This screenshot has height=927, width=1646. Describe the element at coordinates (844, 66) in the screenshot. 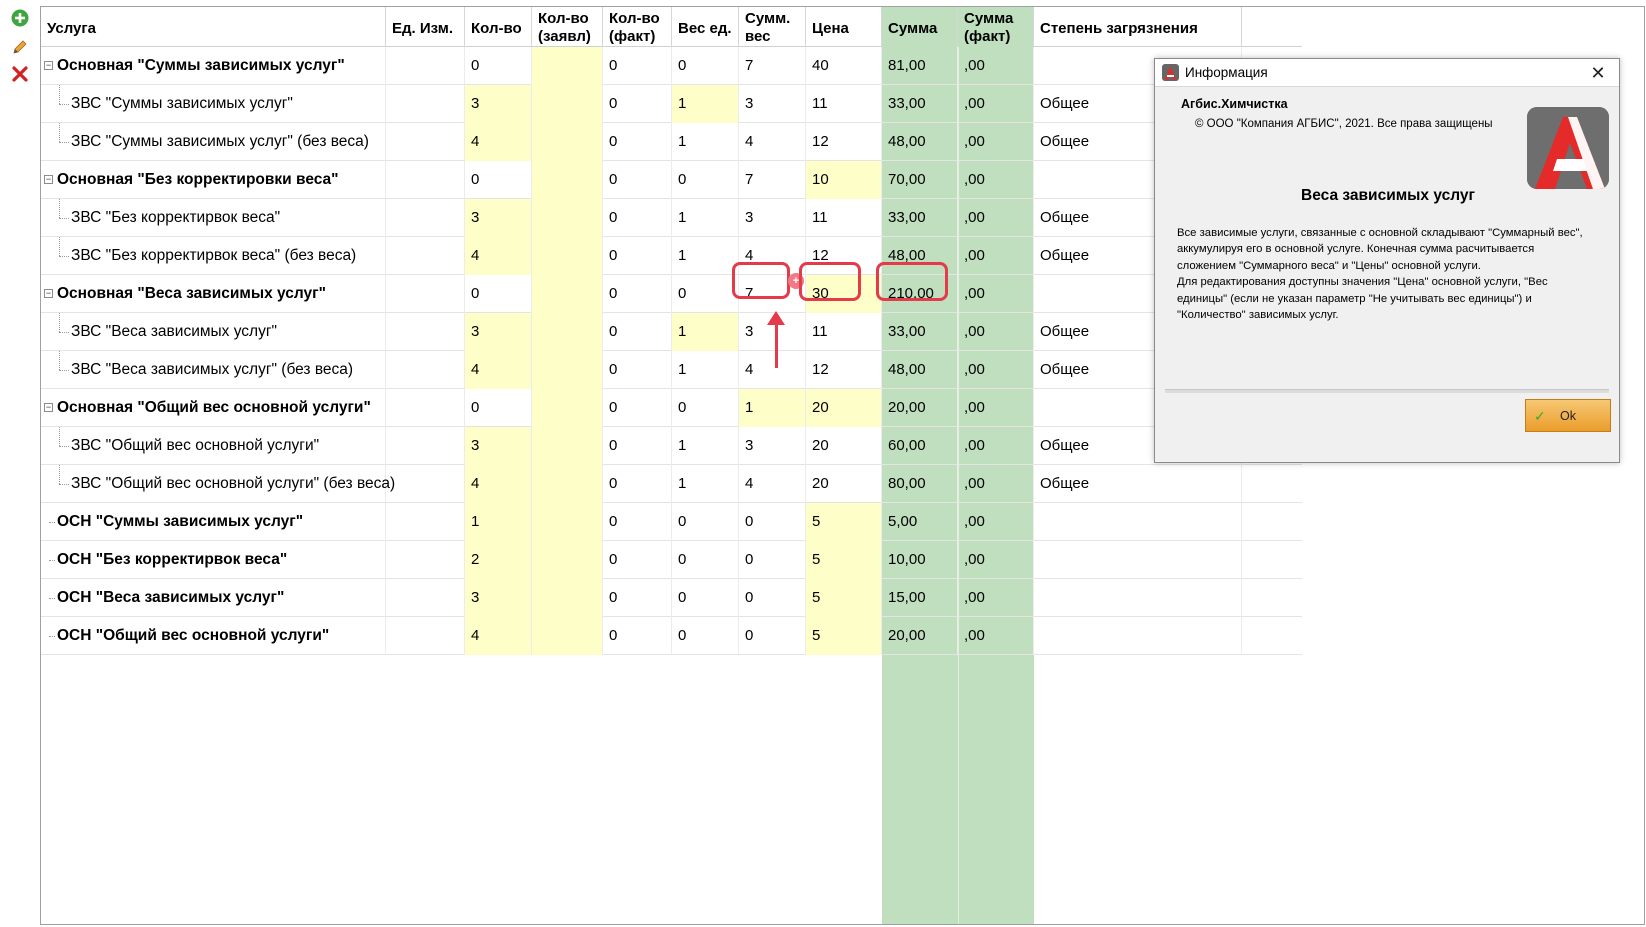

I see `price-cell: 40` at that location.